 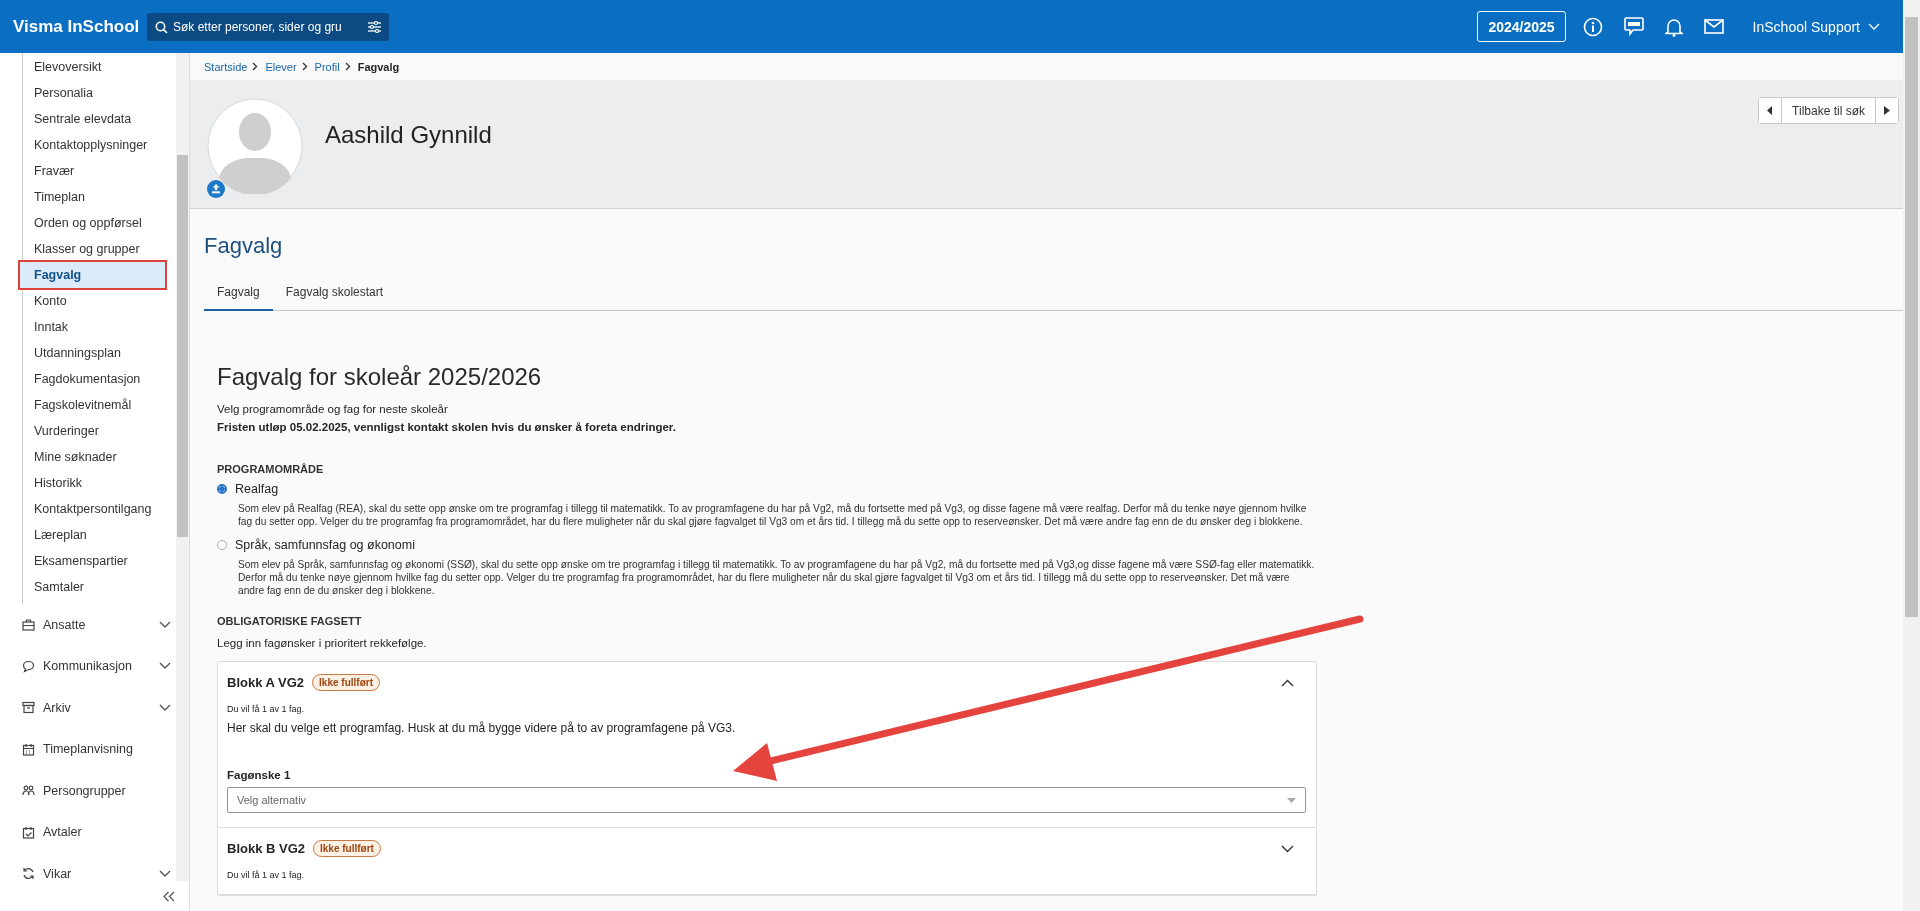 What do you see at coordinates (182, 467) in the screenshot?
I see `sidebar-scrollbar` at bounding box center [182, 467].